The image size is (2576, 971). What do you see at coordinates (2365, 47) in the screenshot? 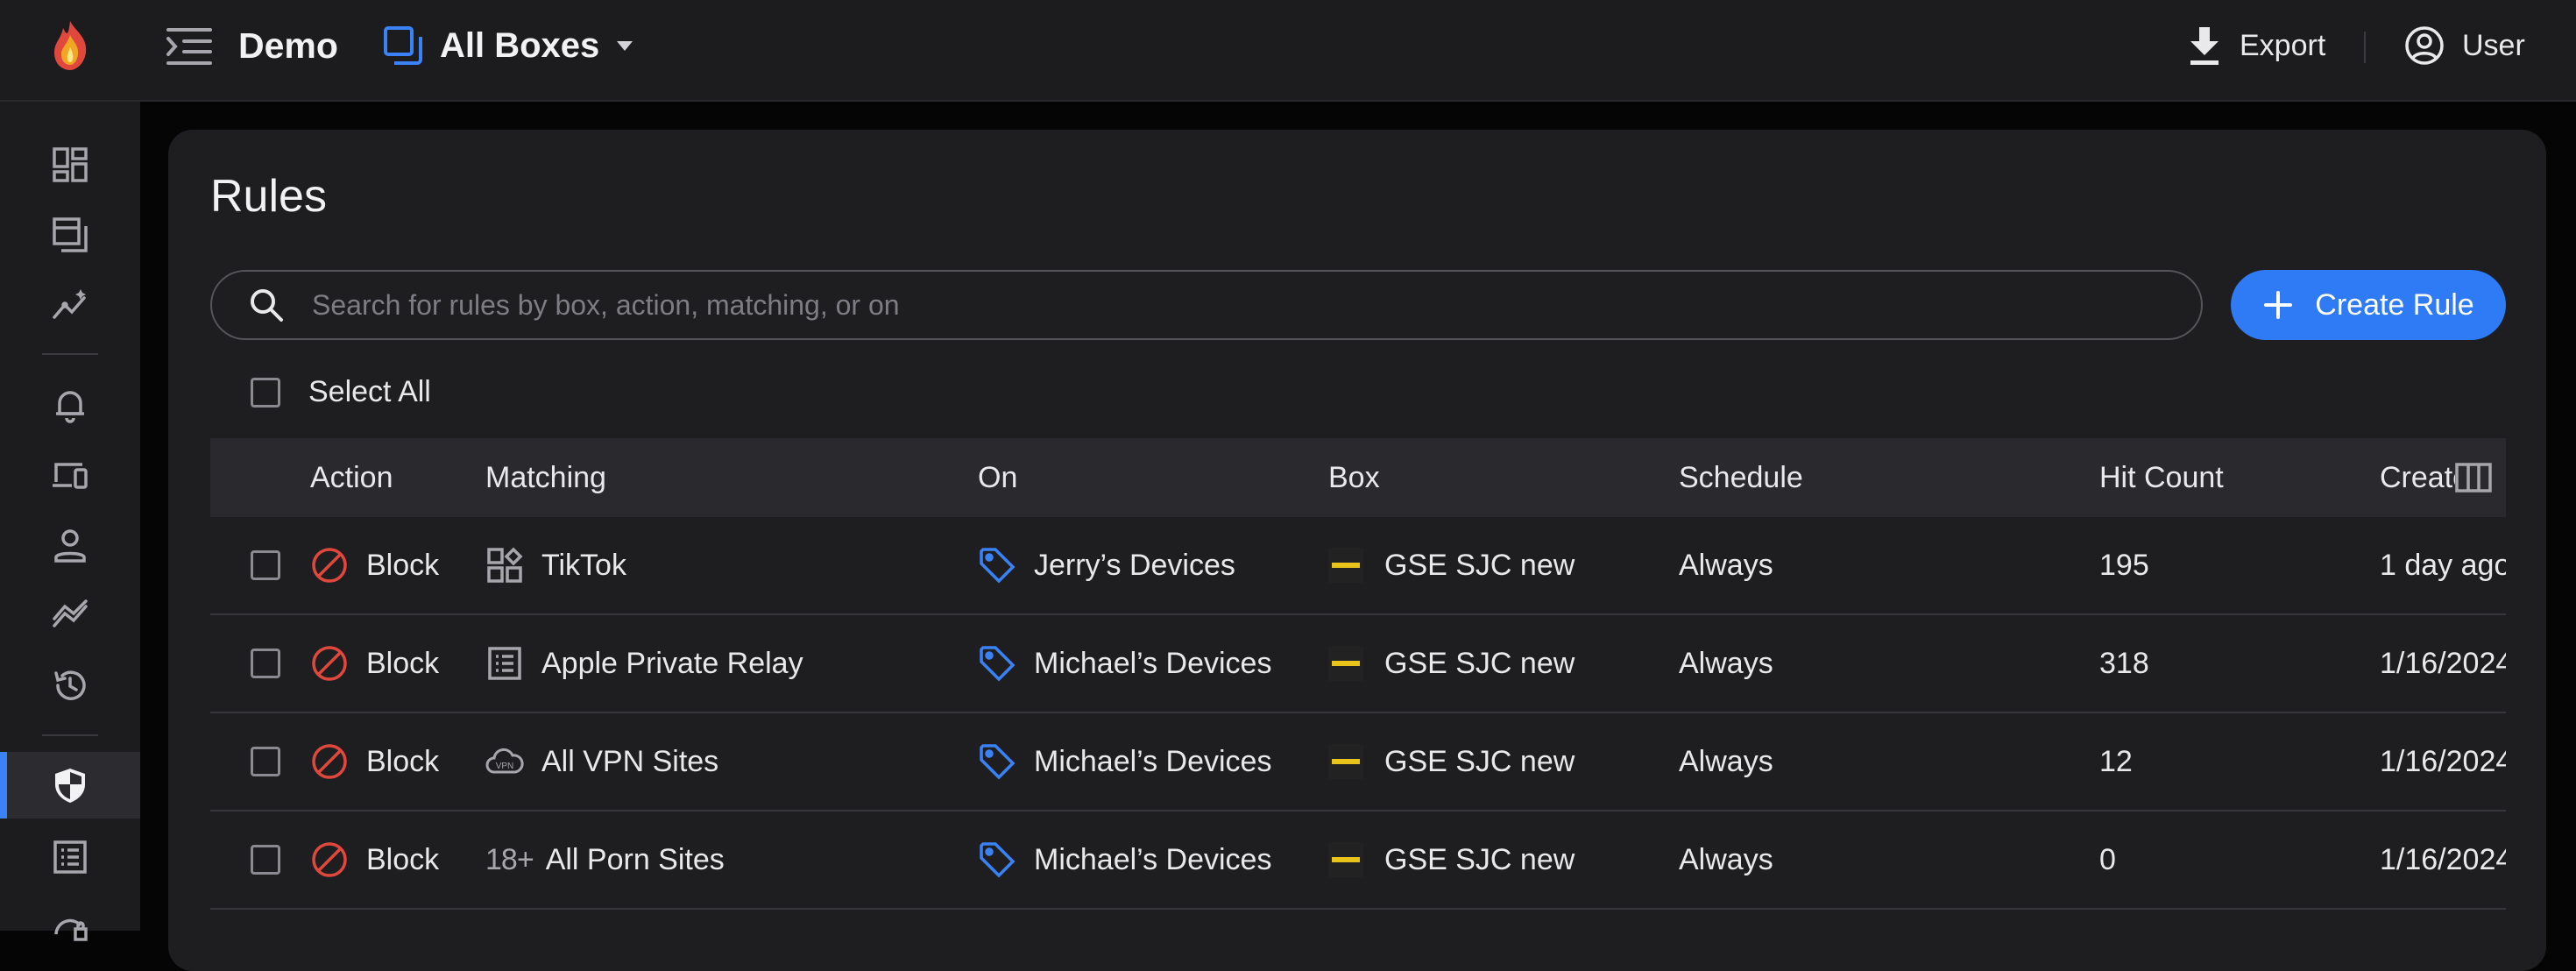
I see `topbar-divider` at bounding box center [2365, 47].